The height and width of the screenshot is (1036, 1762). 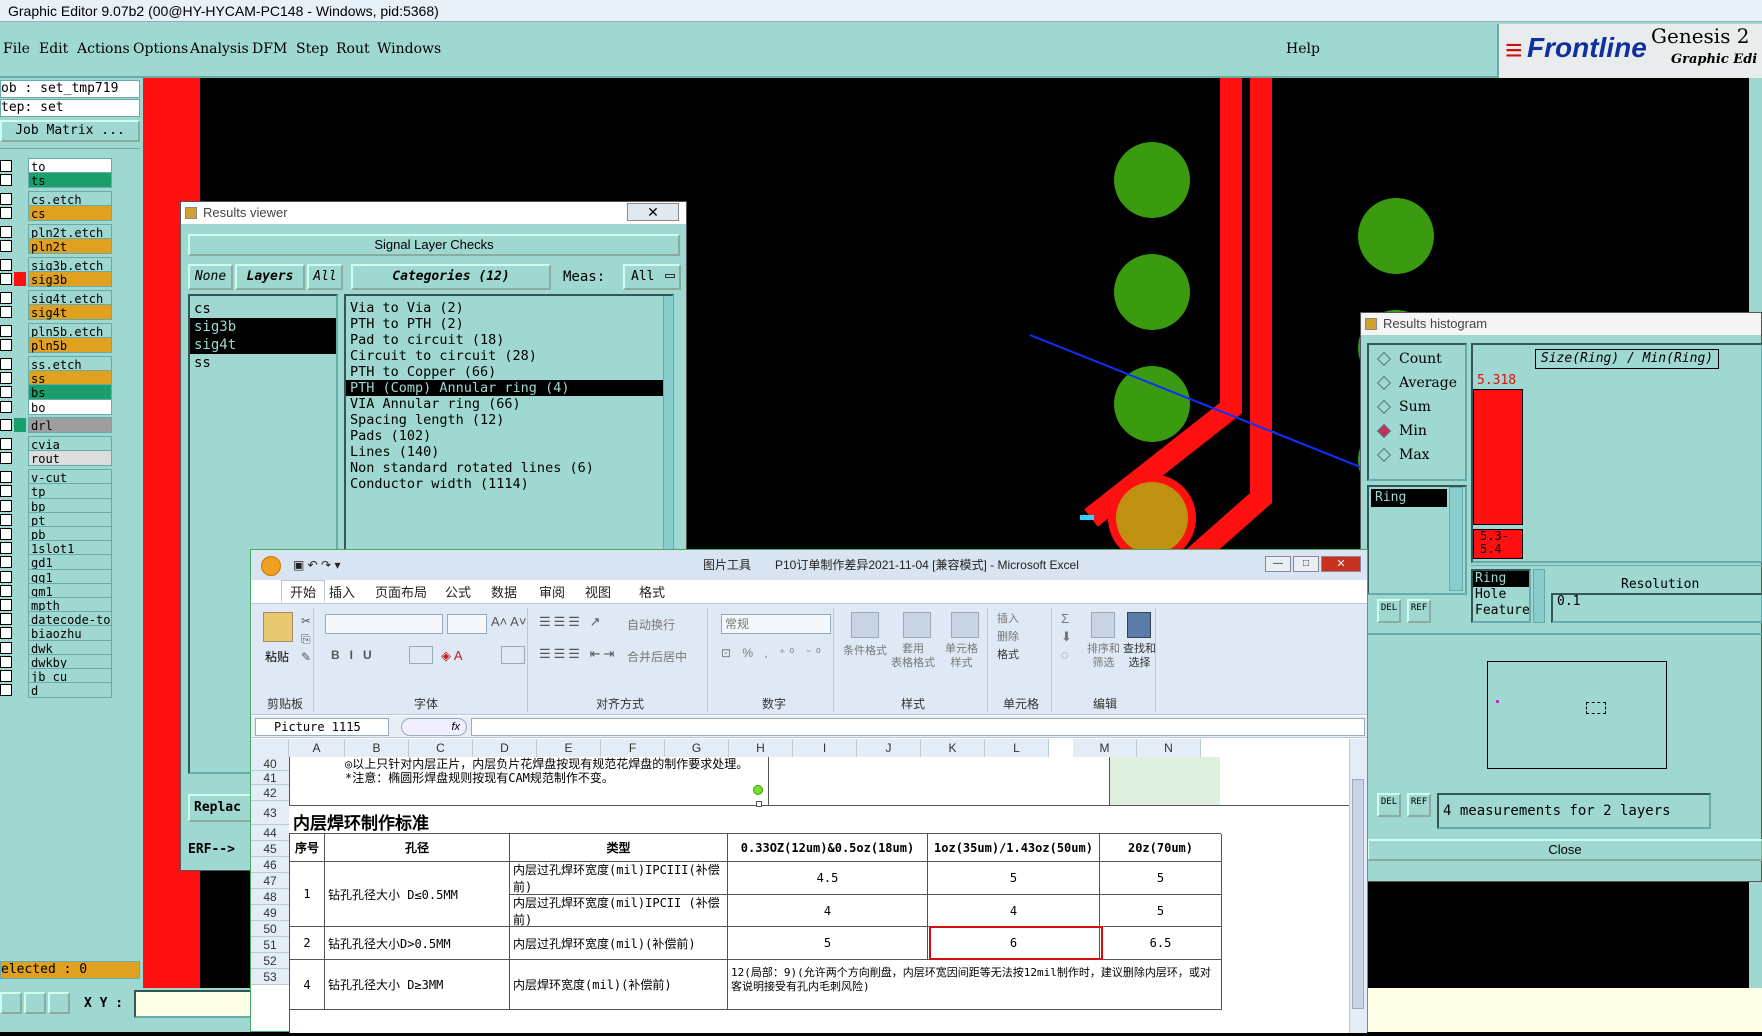 What do you see at coordinates (657, 656) in the screenshot?
I see `merge-center-button: 合并后居中` at bounding box center [657, 656].